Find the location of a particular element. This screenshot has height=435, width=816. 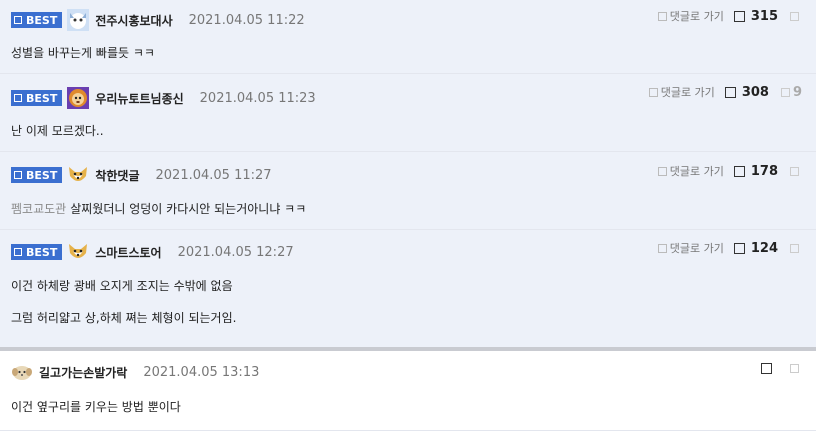

comment-body: 난 이제 모르겠다.. is located at coordinates (57, 131).